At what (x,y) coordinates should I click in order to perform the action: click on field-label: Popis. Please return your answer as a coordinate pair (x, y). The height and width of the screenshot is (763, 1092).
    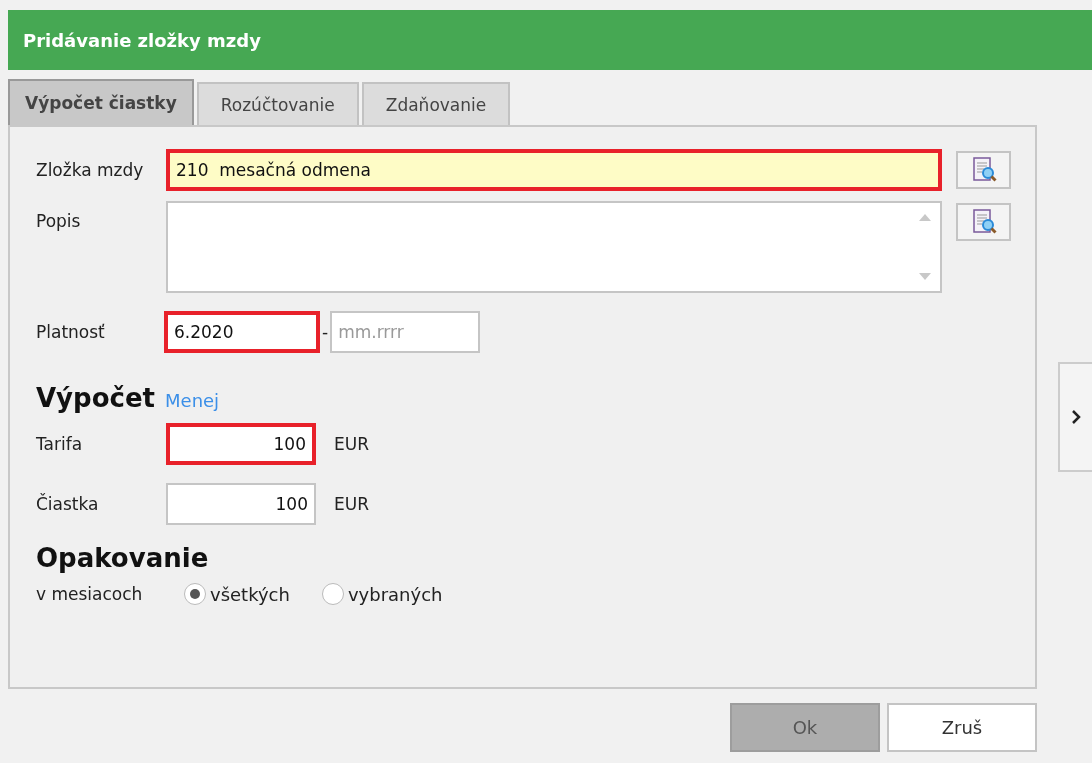
    Looking at the image, I should click on (59, 221).